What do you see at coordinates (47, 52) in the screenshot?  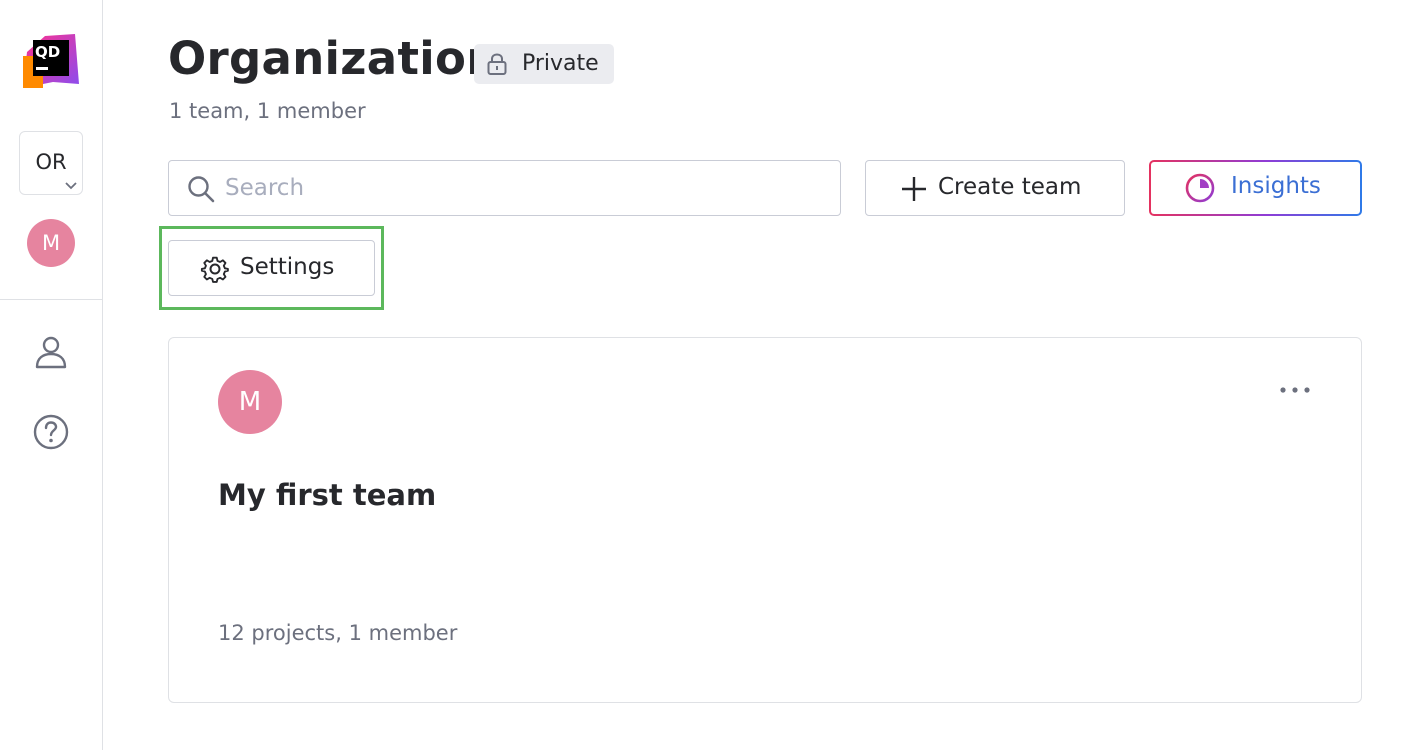 I see `logo-text: QD` at bounding box center [47, 52].